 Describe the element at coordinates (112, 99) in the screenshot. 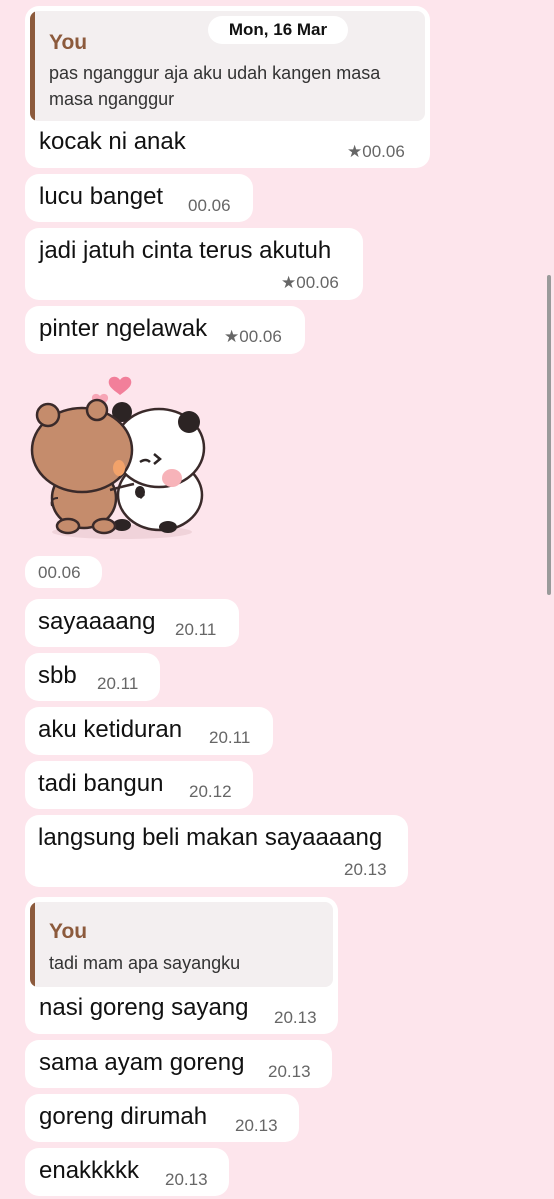

I see `quote-text-line: masa nganggur` at that location.